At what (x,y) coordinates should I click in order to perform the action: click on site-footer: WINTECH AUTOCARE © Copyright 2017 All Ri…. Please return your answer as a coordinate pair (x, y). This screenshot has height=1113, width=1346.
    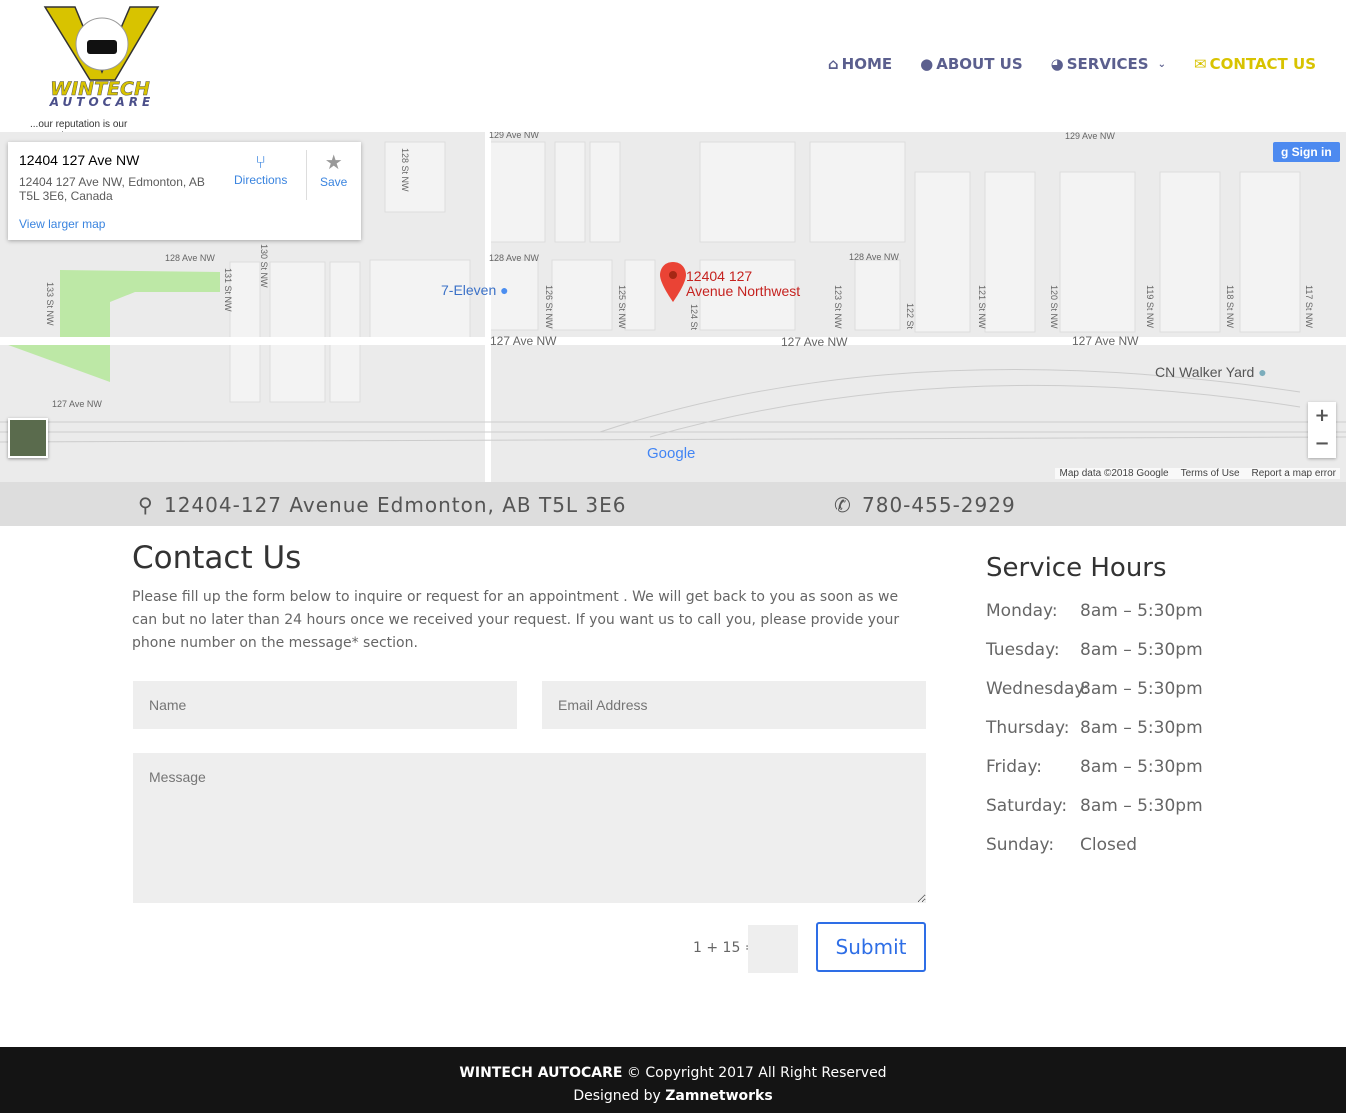
    Looking at the image, I should click on (673, 1080).